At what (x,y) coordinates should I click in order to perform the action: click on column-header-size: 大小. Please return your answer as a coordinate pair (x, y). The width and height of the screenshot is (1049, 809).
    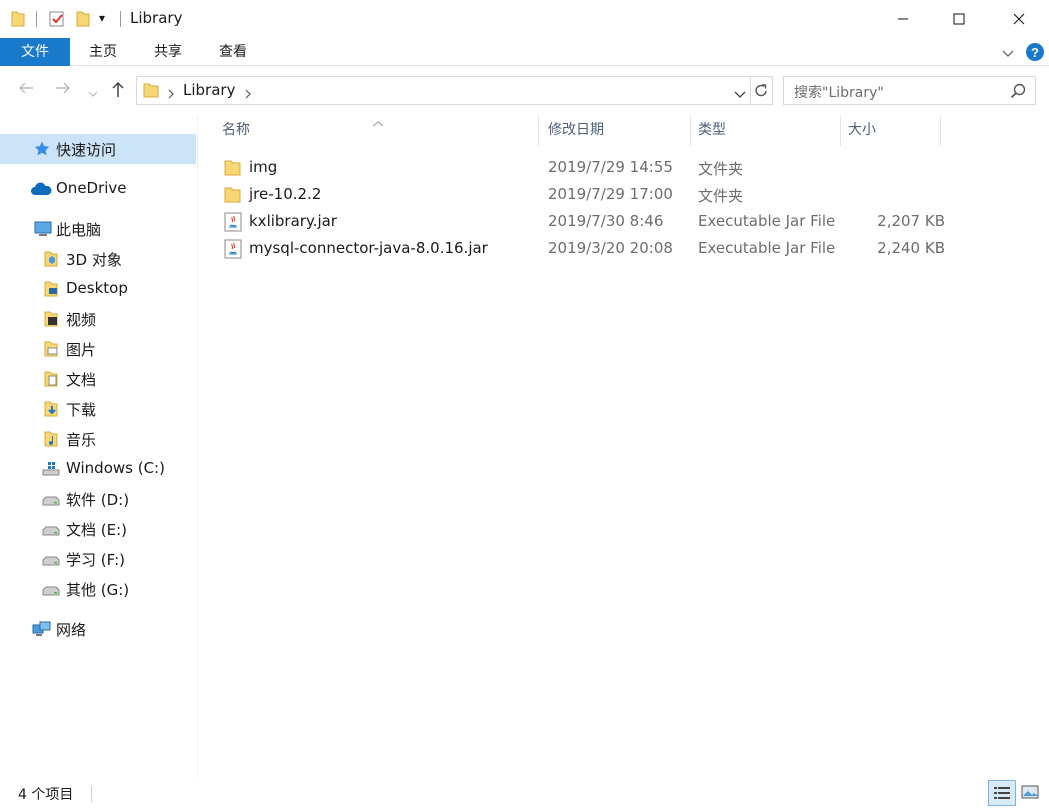
    Looking at the image, I should click on (891, 131).